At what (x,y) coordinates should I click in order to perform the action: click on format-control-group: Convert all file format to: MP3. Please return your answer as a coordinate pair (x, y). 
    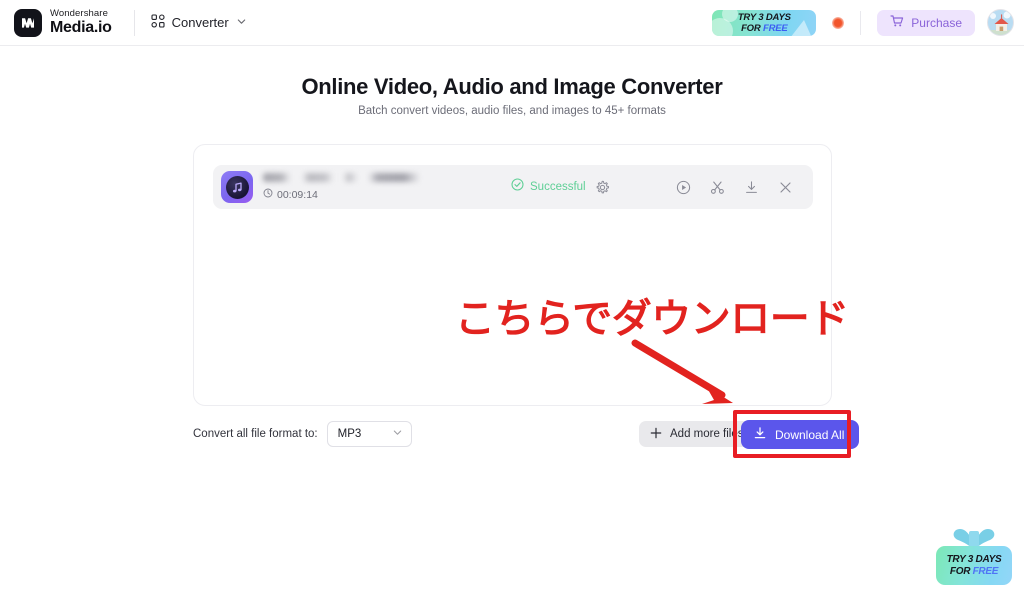
    Looking at the image, I should click on (302, 434).